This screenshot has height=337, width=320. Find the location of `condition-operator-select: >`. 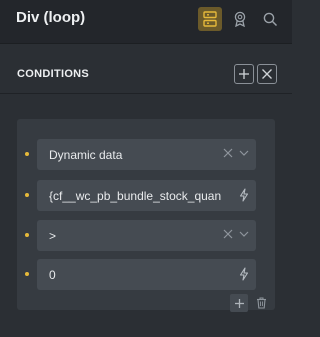

condition-operator-select: > is located at coordinates (146, 235).